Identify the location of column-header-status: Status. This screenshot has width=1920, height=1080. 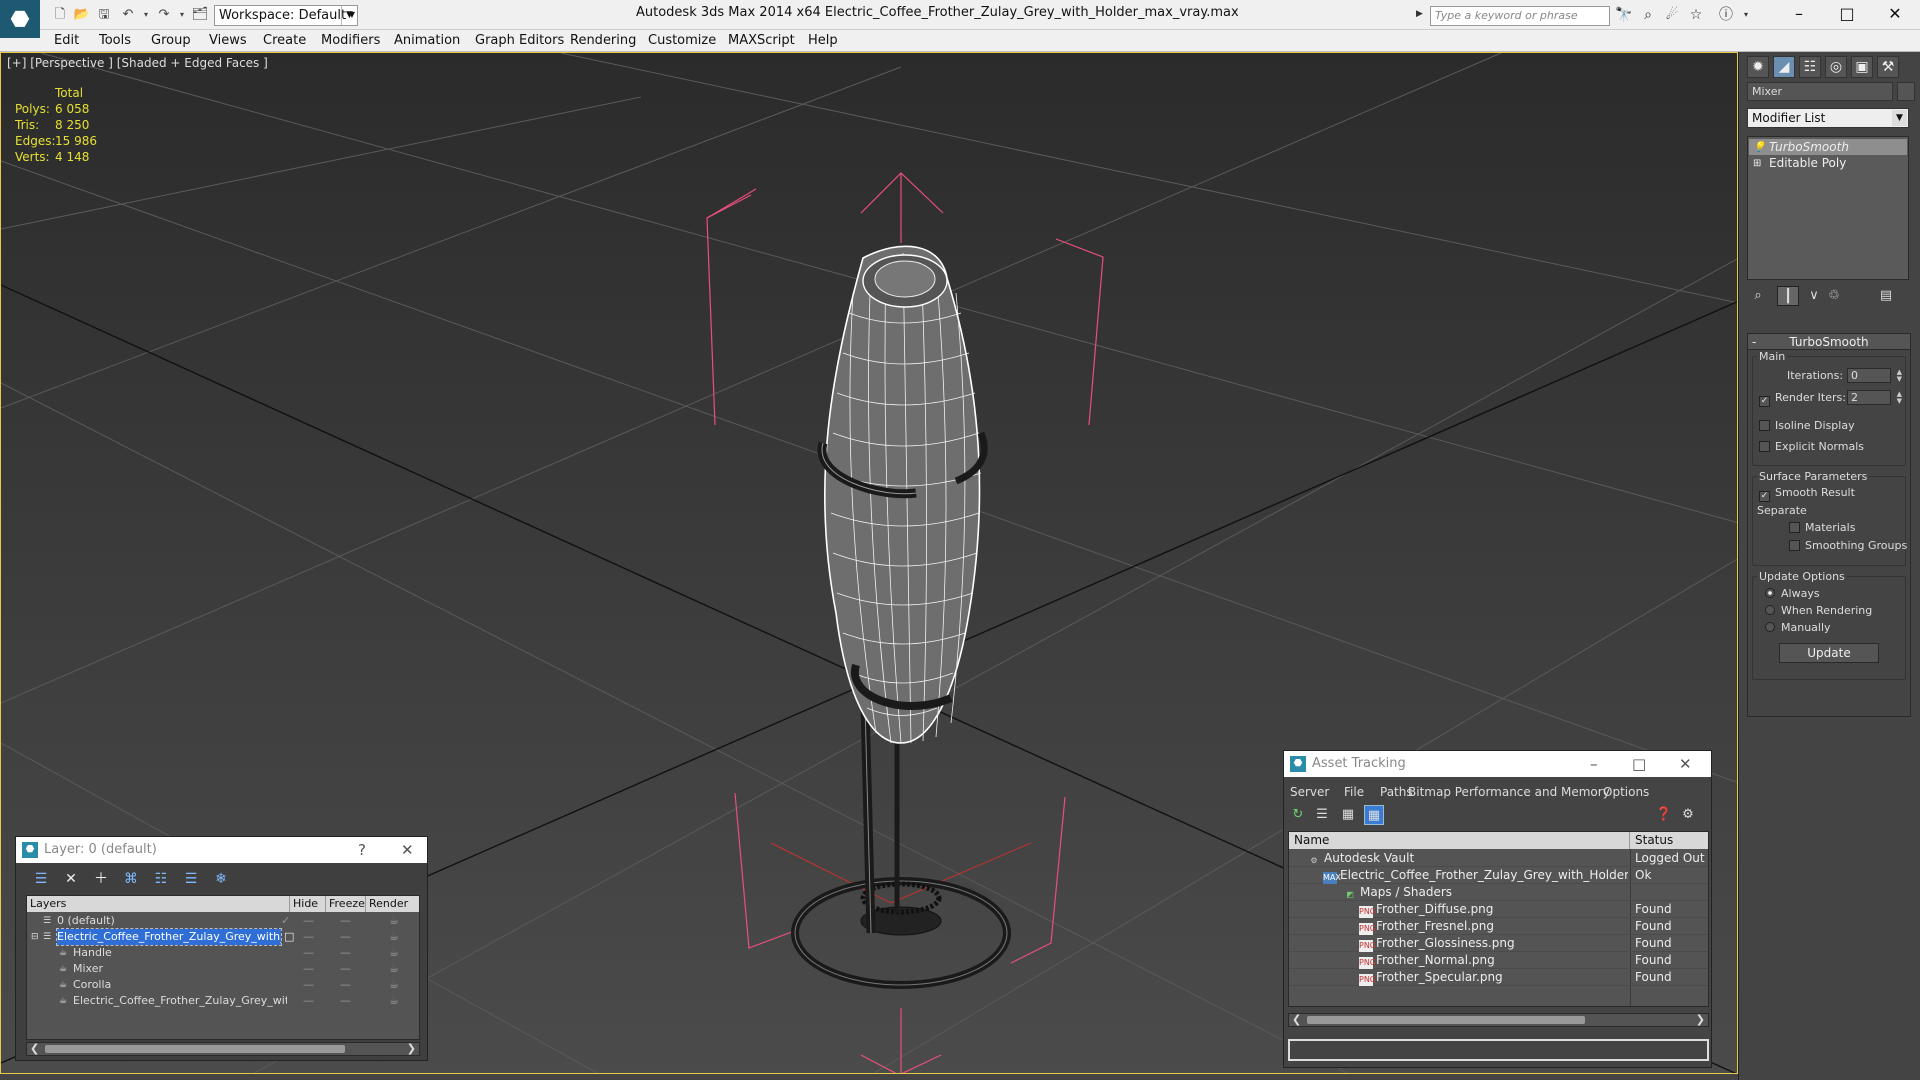
(1669, 840).